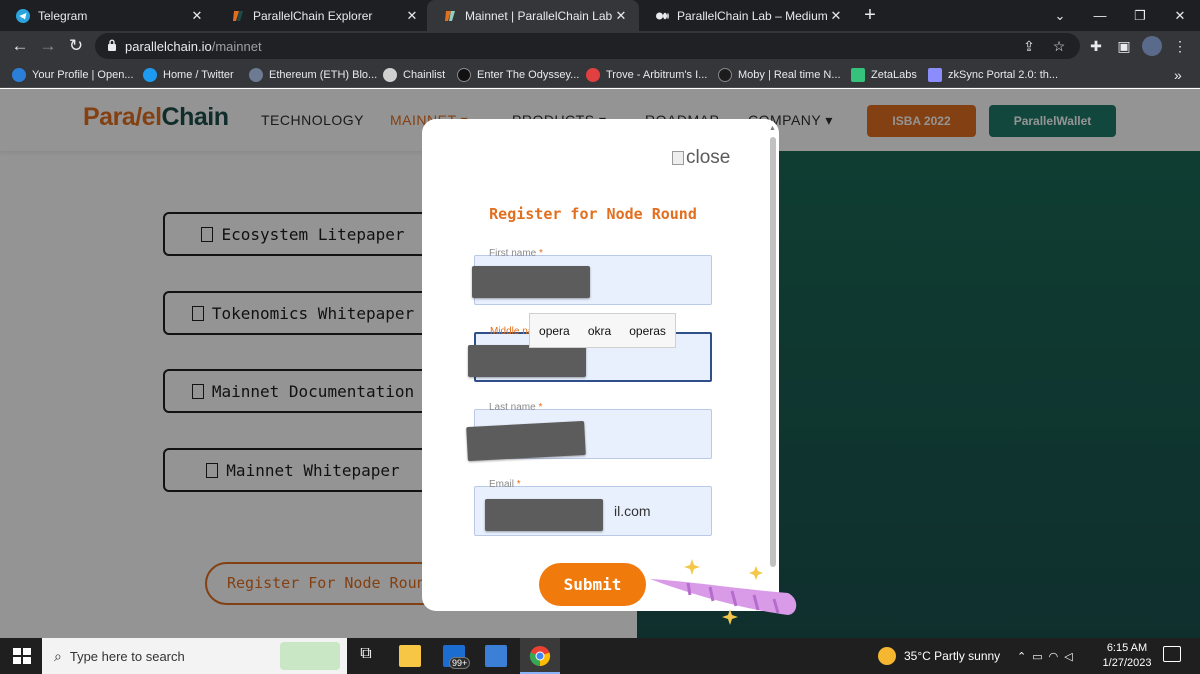 This screenshot has width=1200, height=674. What do you see at coordinates (512, 331) in the screenshot?
I see `label-text: Middle na` at bounding box center [512, 331].